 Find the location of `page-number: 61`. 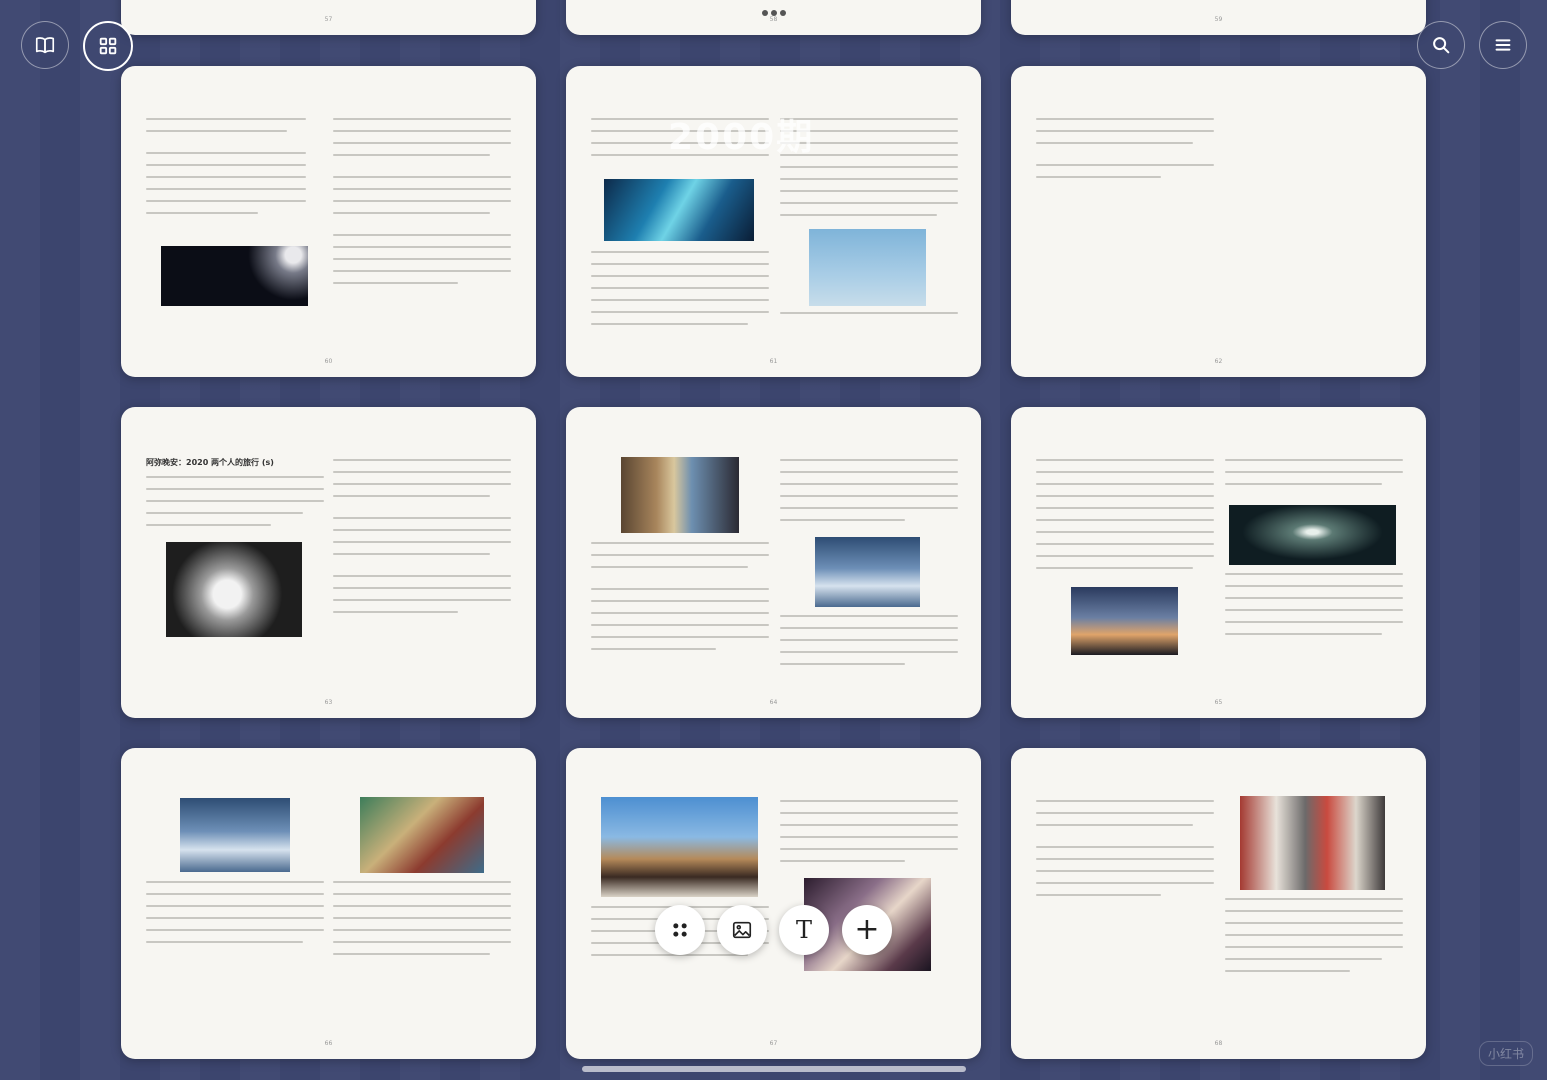

page-number: 61 is located at coordinates (773, 361).